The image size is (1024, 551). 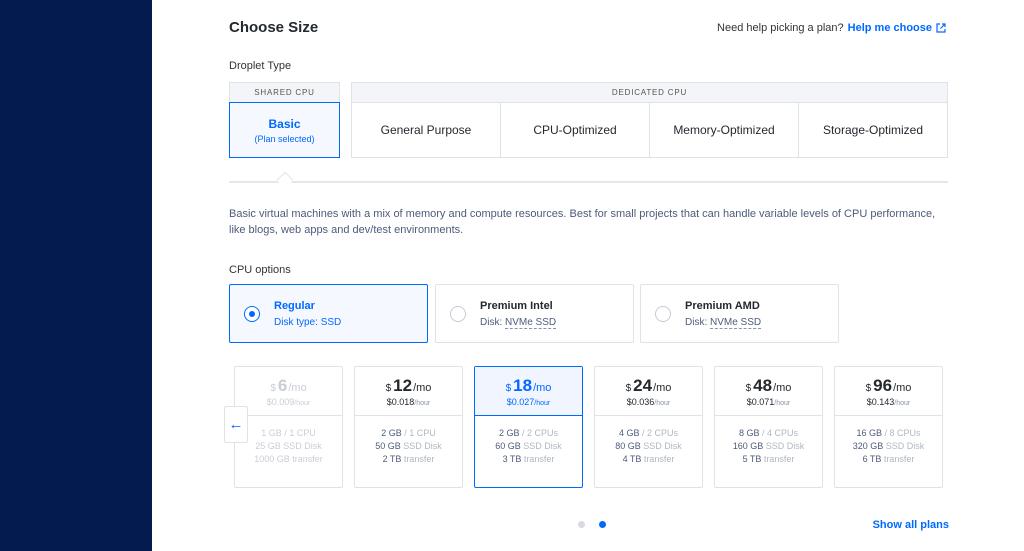 I want to click on plan-hourly: $0.071/hour, so click(x=768, y=401).